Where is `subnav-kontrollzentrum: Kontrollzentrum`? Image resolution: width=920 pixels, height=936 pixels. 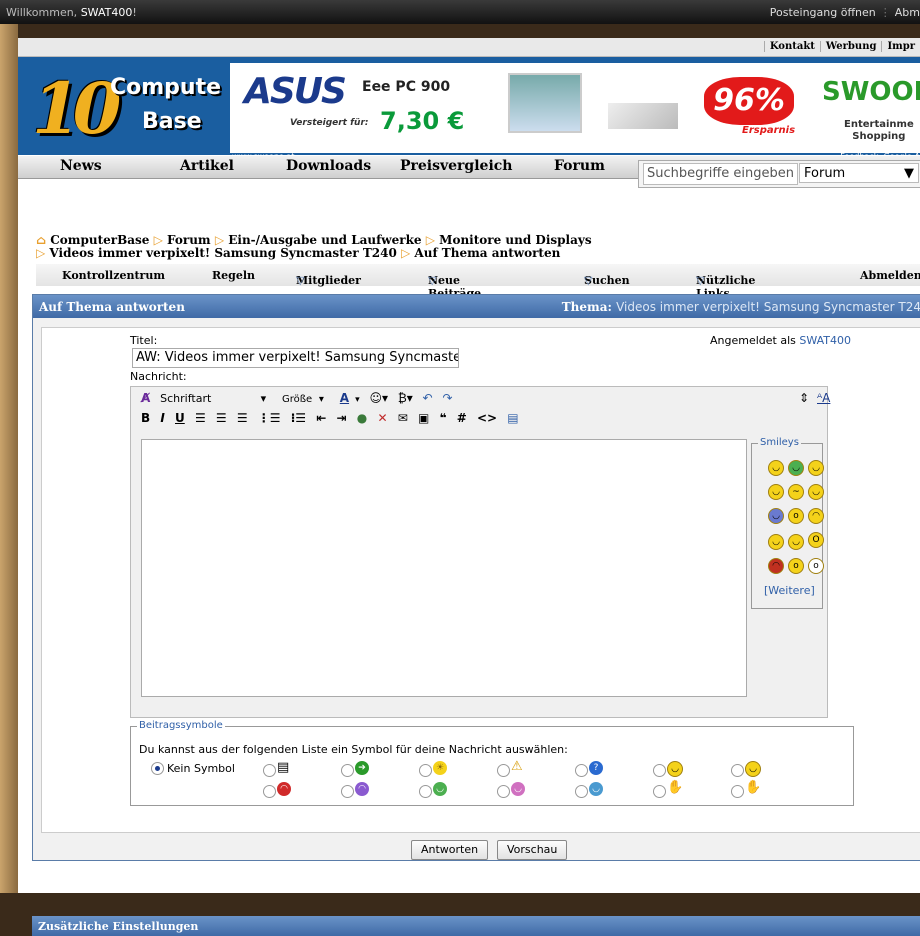
subnav-kontrollzentrum: Kontrollzentrum is located at coordinates (113, 275).